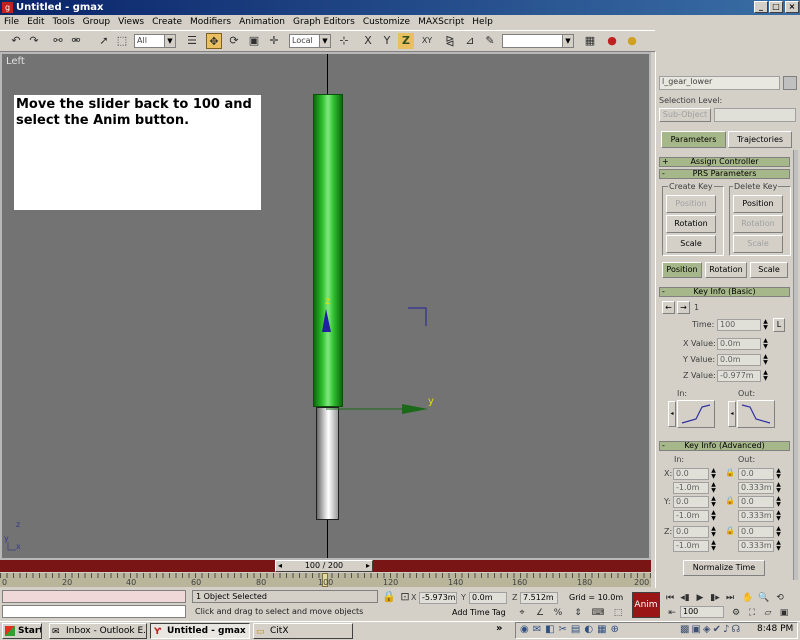 The width and height of the screenshot is (800, 640). What do you see at coordinates (234, 41) in the screenshot?
I see `rotate-icon: ⟳` at bounding box center [234, 41].